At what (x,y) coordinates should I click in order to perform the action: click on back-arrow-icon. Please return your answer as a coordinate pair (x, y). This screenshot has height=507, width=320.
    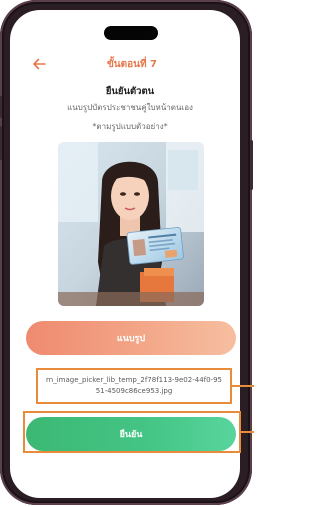
    Looking at the image, I should click on (39, 64).